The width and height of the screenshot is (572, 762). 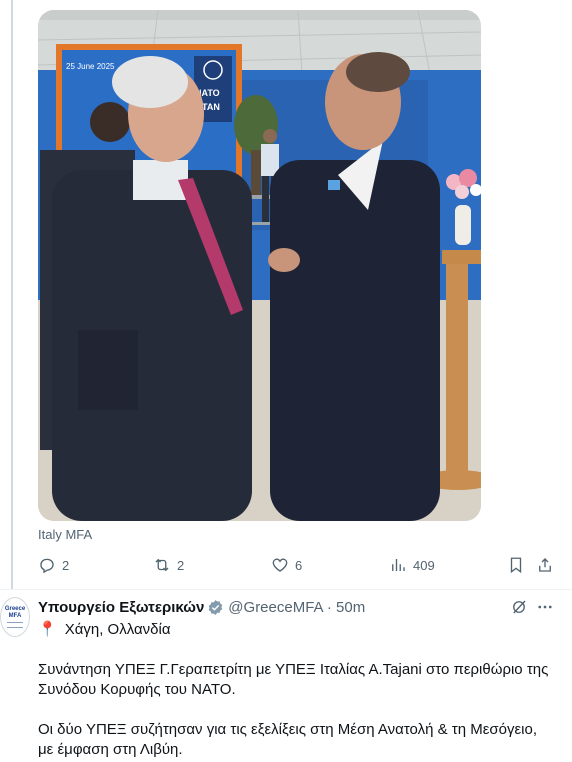 I want to click on location-pin-icon: 📍, so click(x=47, y=629).